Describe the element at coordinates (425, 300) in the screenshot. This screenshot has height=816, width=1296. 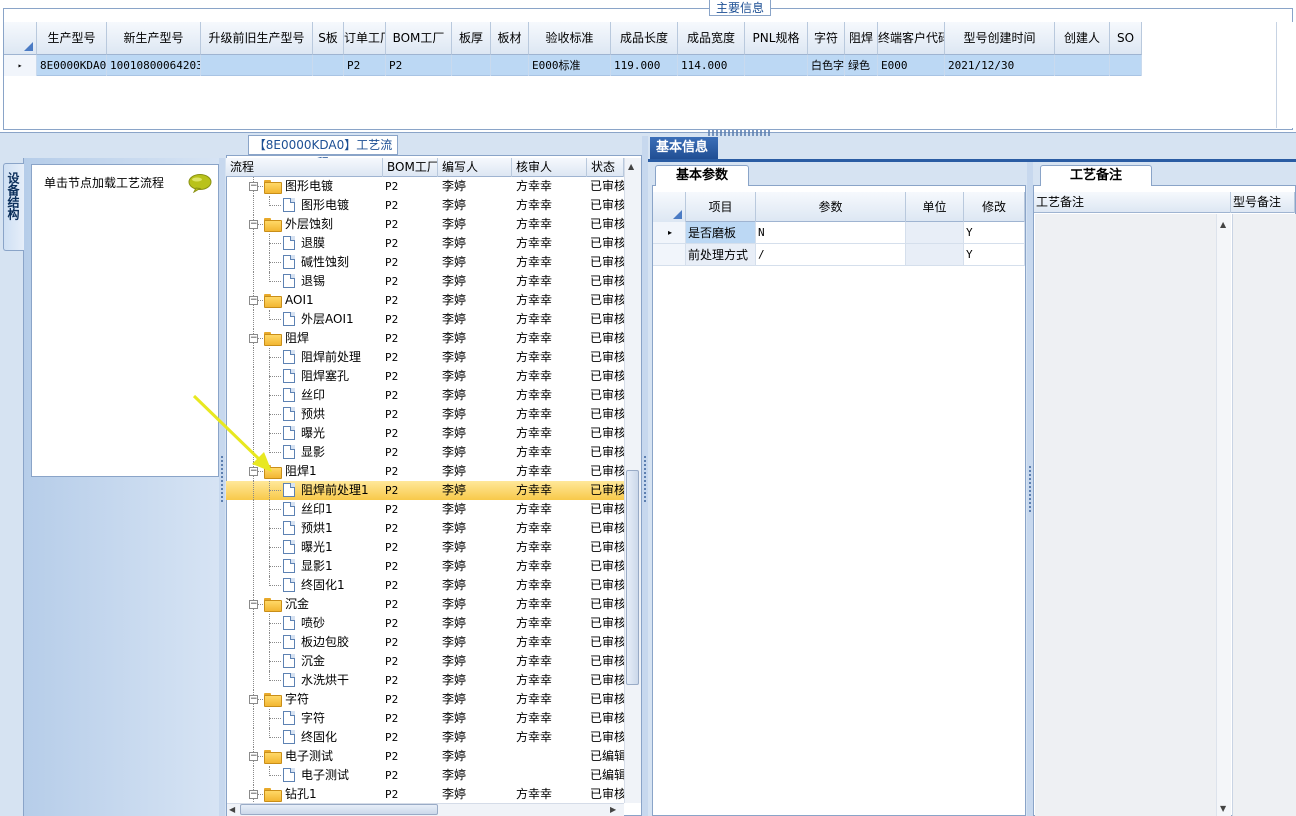
I see `tree-row: − AOI1 P2 李婷 方幸幸 已审核` at that location.